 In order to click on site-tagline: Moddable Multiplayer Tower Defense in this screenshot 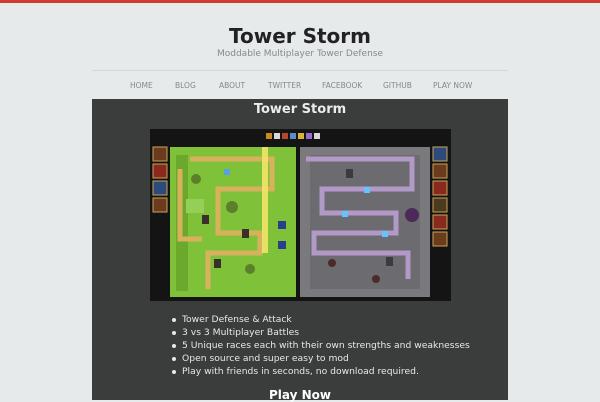, I will do `click(299, 54)`.